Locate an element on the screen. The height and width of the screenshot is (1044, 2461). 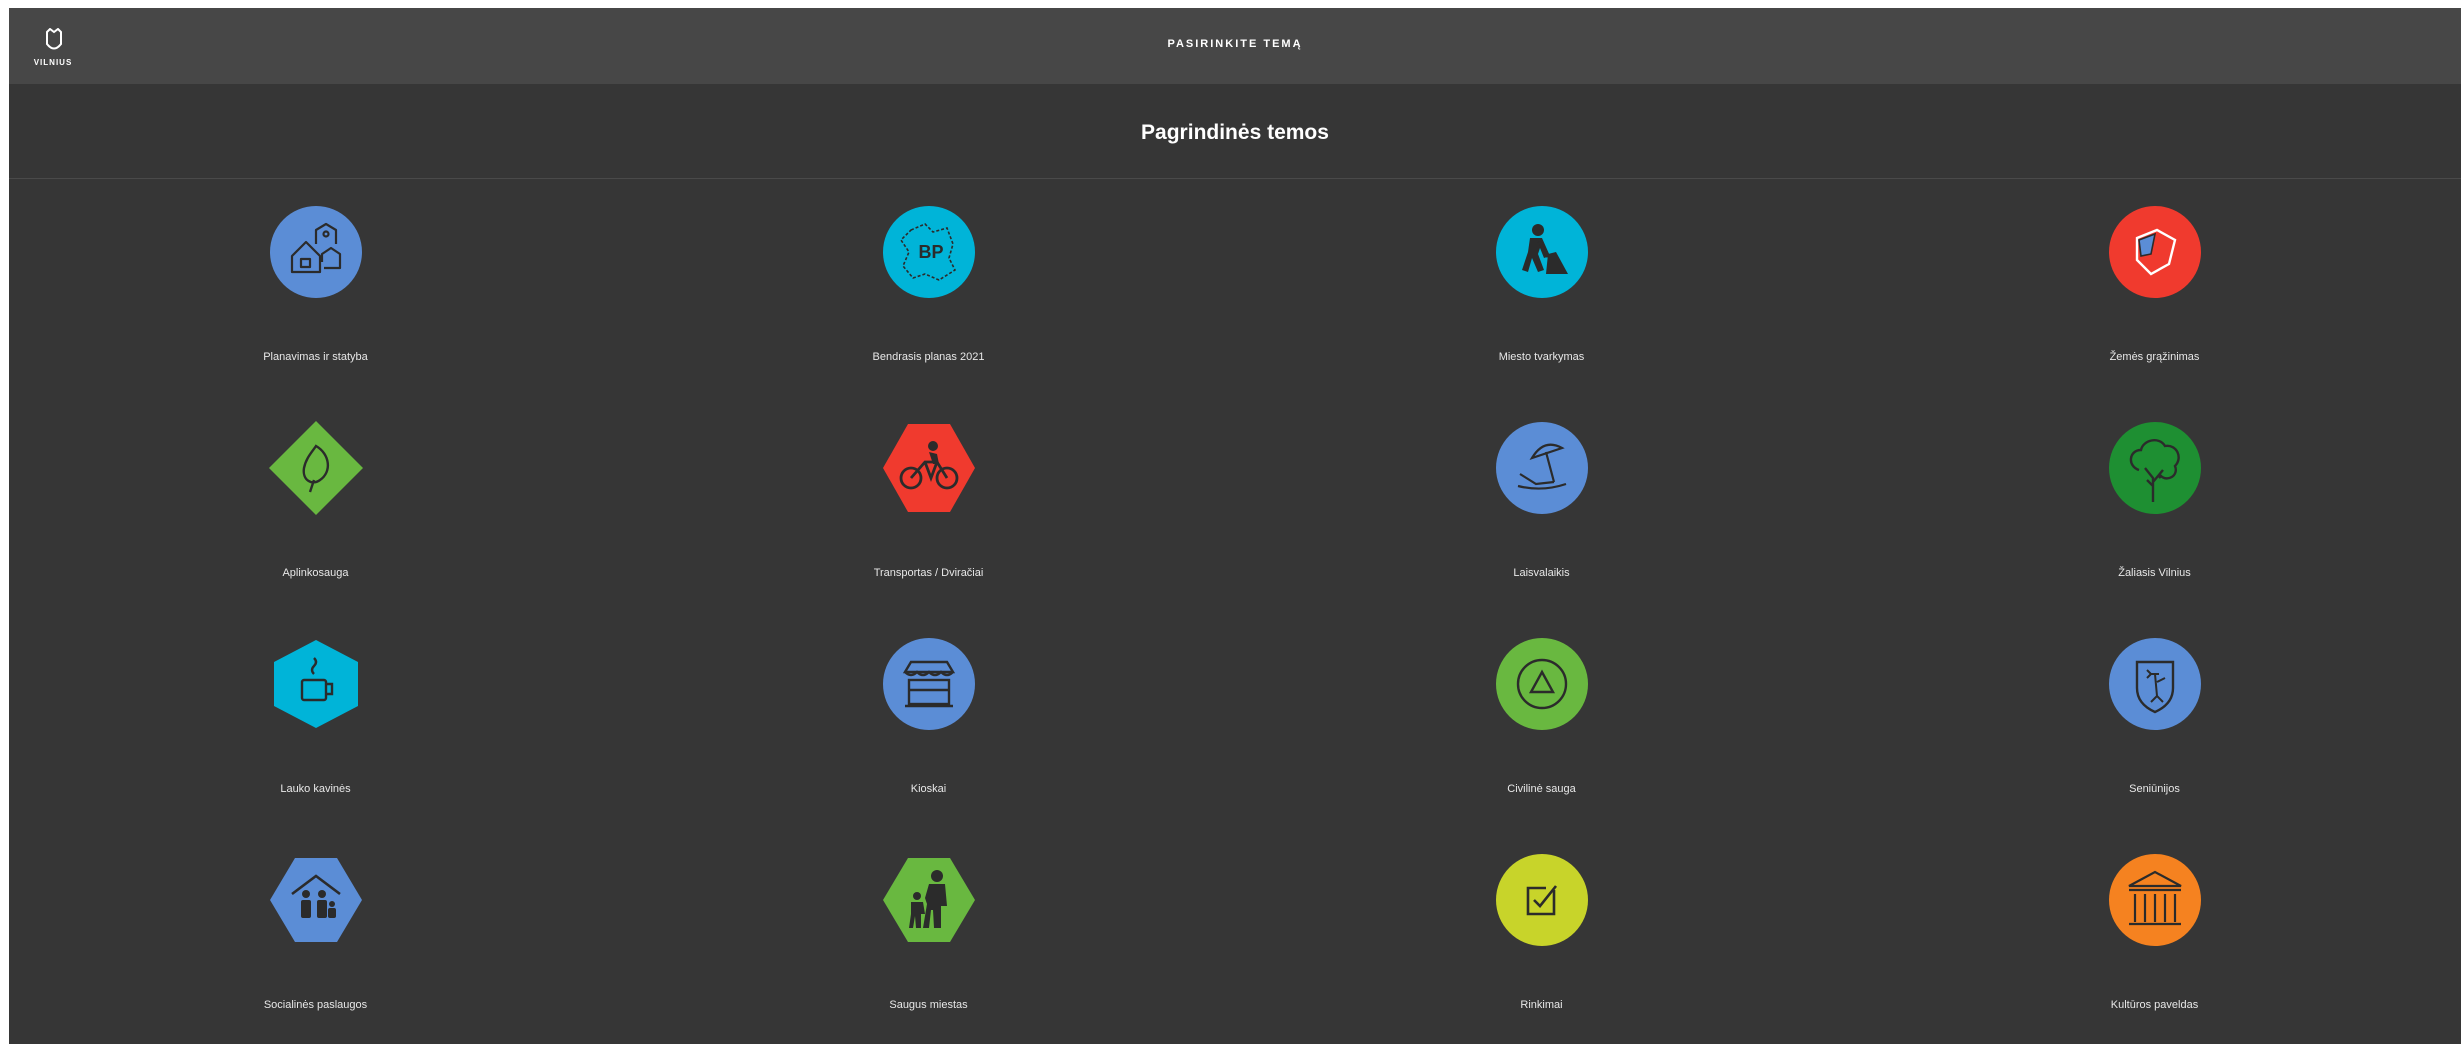
land-parcel-icon is located at coordinates (2155, 252).